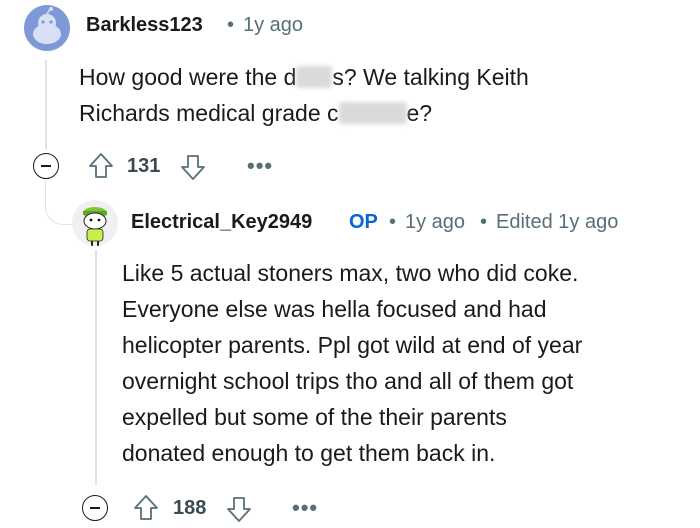 This screenshot has width=700, height=528. Describe the element at coordinates (188, 77) in the screenshot. I see `comment-text: How good were the d` at that location.